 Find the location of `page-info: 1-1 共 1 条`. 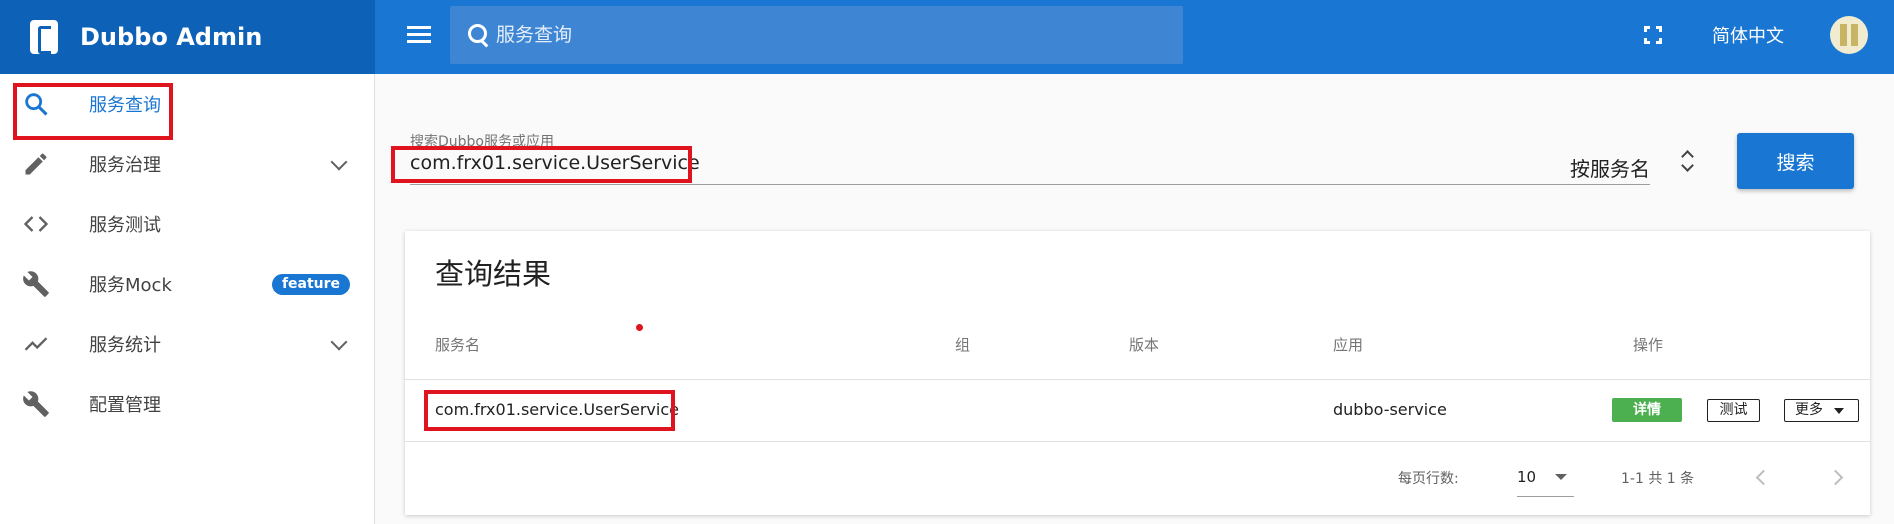

page-info: 1-1 共 1 条 is located at coordinates (1658, 479).